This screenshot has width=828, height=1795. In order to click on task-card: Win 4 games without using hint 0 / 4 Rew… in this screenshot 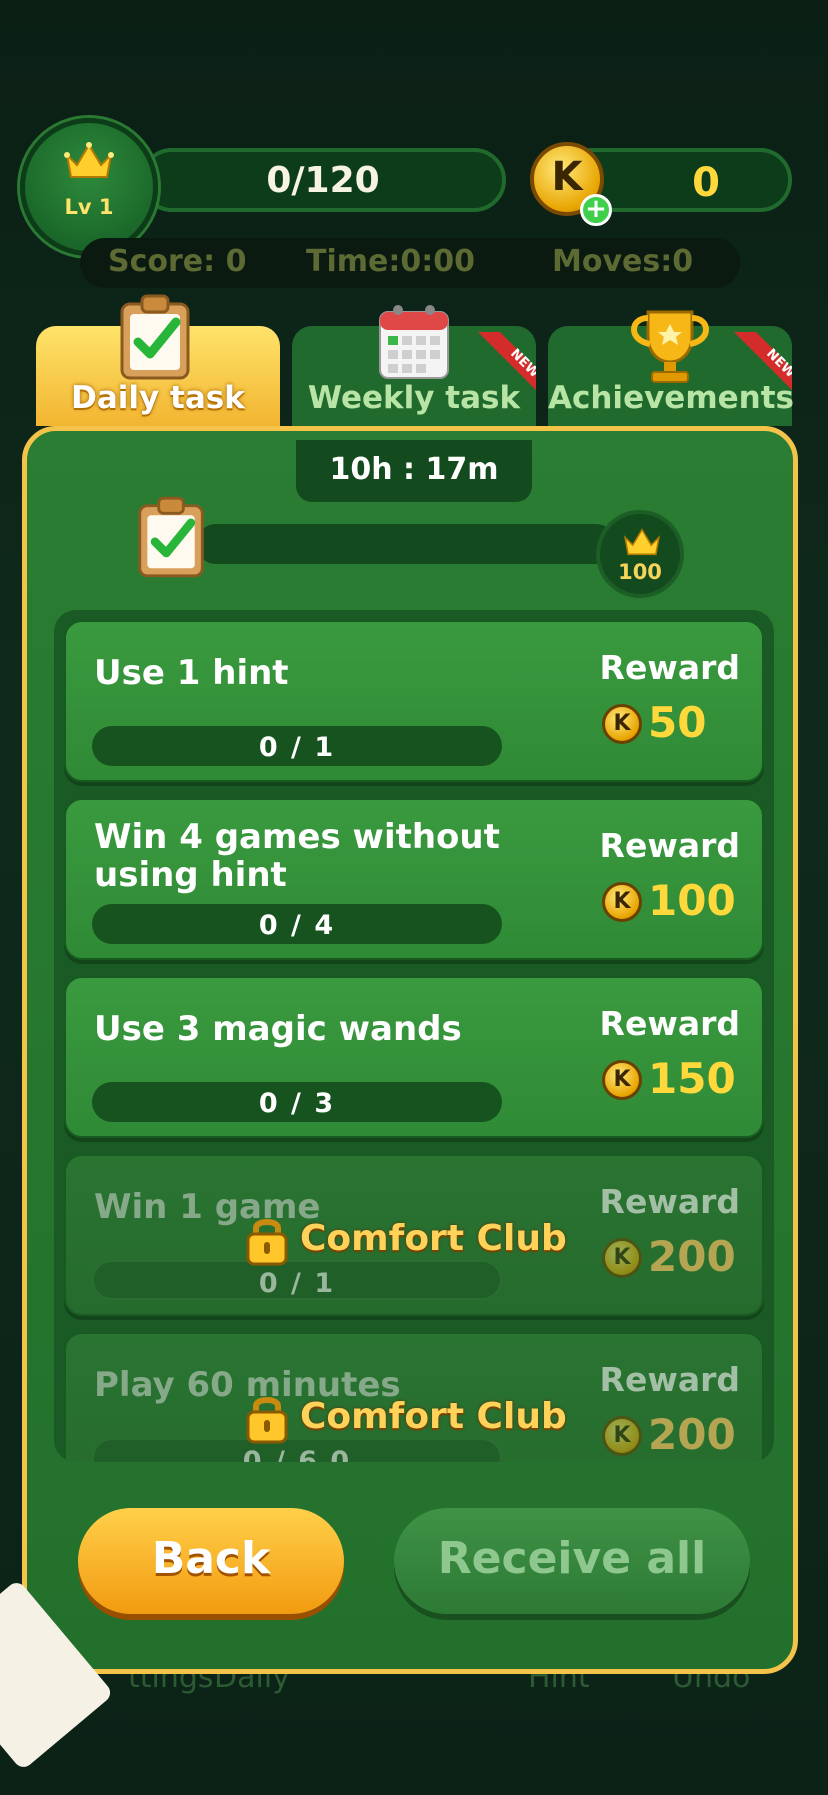, I will do `click(414, 879)`.